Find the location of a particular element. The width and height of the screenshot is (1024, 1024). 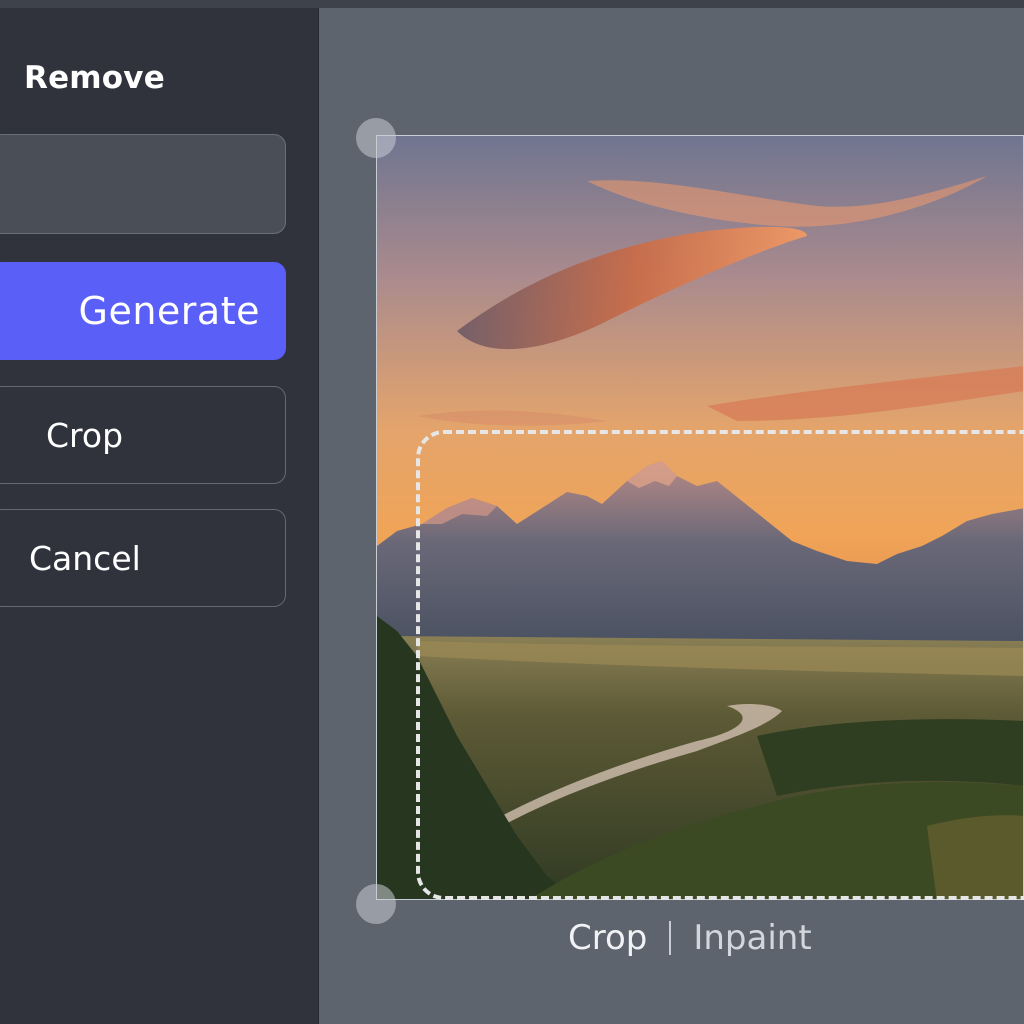

generate-button: Generate is located at coordinates (143, 311).